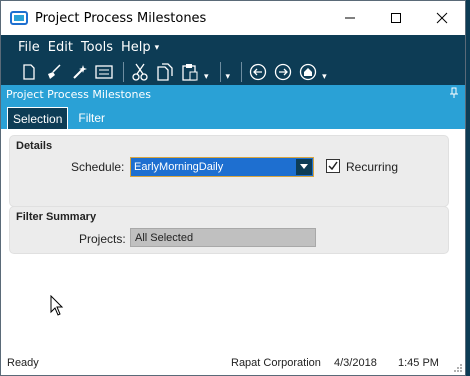  I want to click on cut-icon, so click(140, 72).